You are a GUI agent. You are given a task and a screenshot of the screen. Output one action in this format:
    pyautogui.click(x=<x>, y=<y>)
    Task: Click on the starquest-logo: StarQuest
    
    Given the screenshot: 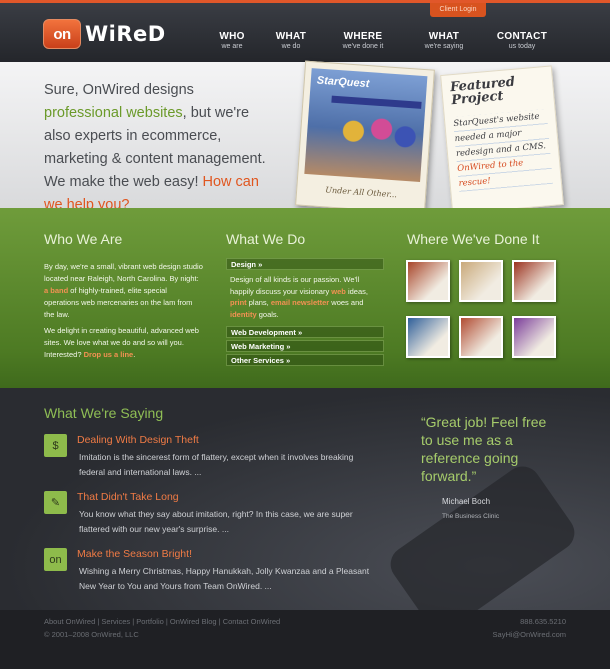 What is the action you would take?
    pyautogui.click(x=343, y=82)
    